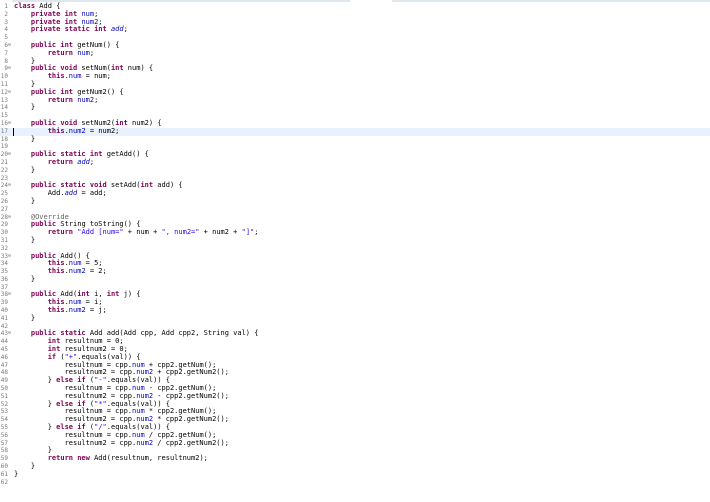  I want to click on code-token: resultnum = cpp., so click(73, 434).